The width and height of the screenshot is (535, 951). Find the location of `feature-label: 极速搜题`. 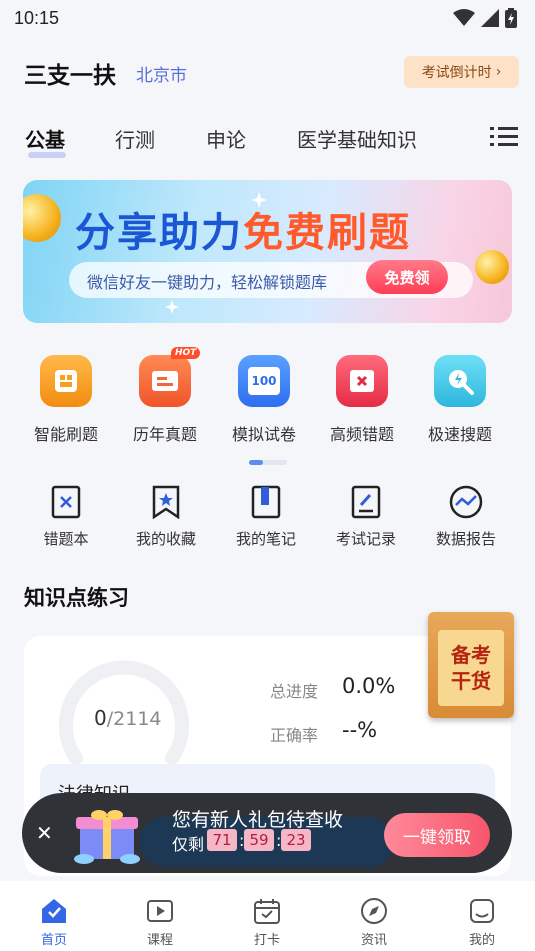

feature-label: 极速搜题 is located at coordinates (459, 434).